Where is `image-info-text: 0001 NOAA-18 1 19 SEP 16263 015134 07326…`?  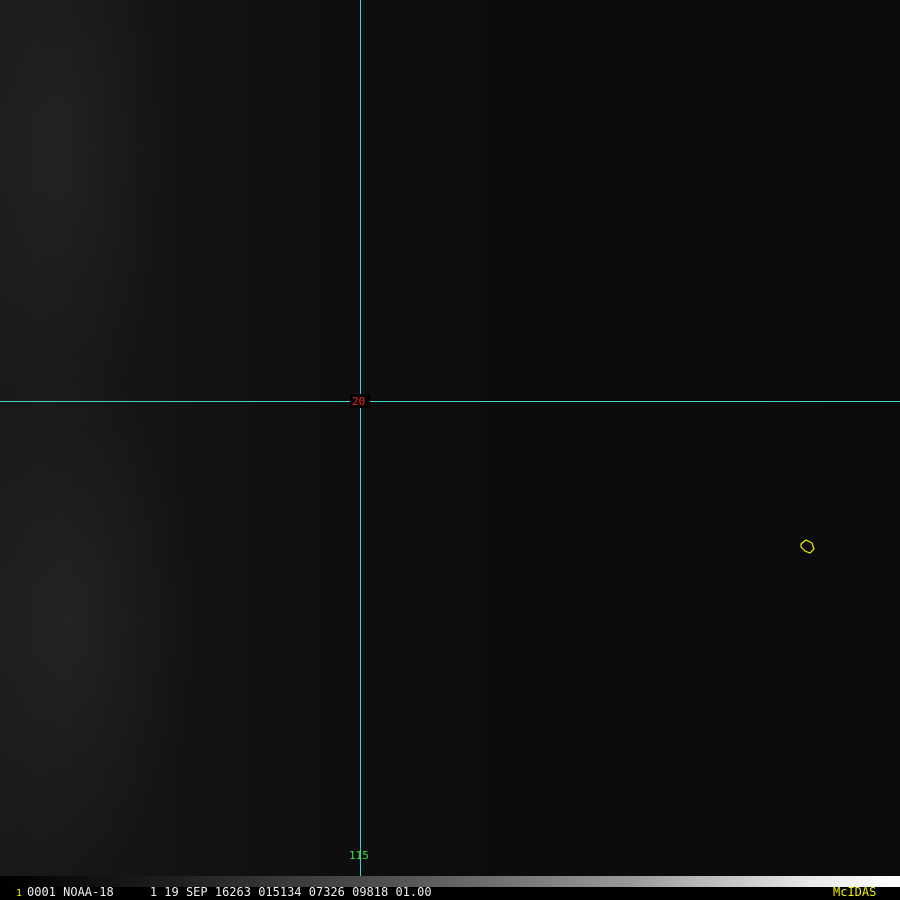 image-info-text: 0001 NOAA-18 1 19 SEP 16263 015134 07326… is located at coordinates (229, 892).